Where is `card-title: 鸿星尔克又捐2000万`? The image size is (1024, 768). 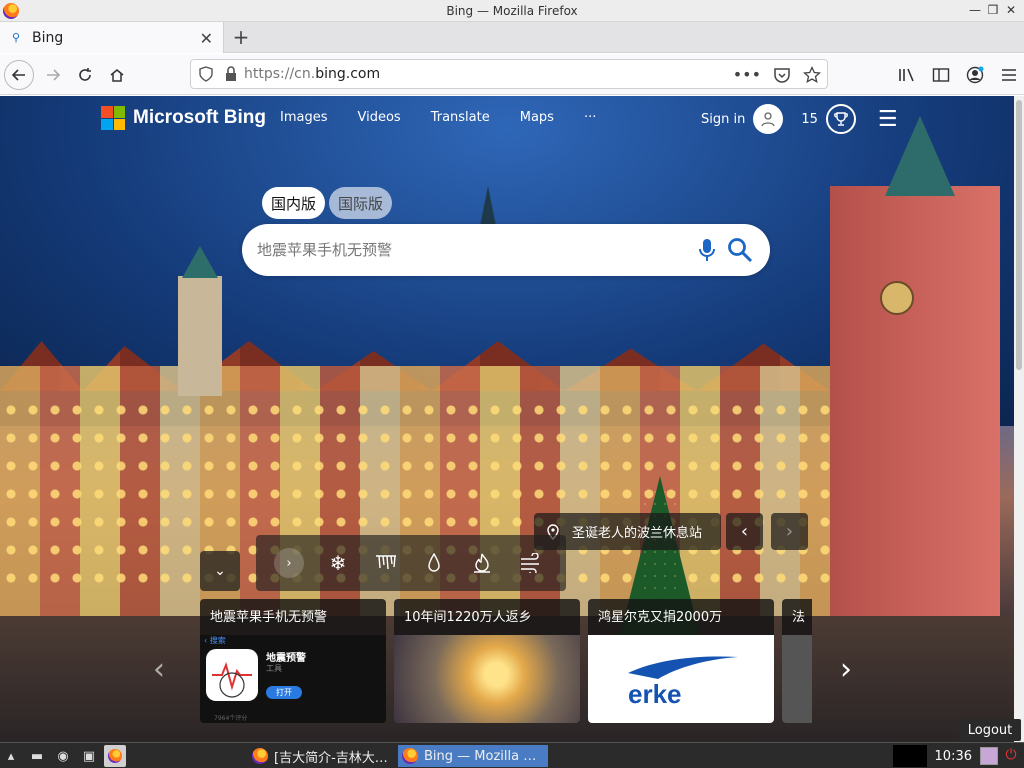
card-title: 鸿星尔克又捐2000万 is located at coordinates (660, 617).